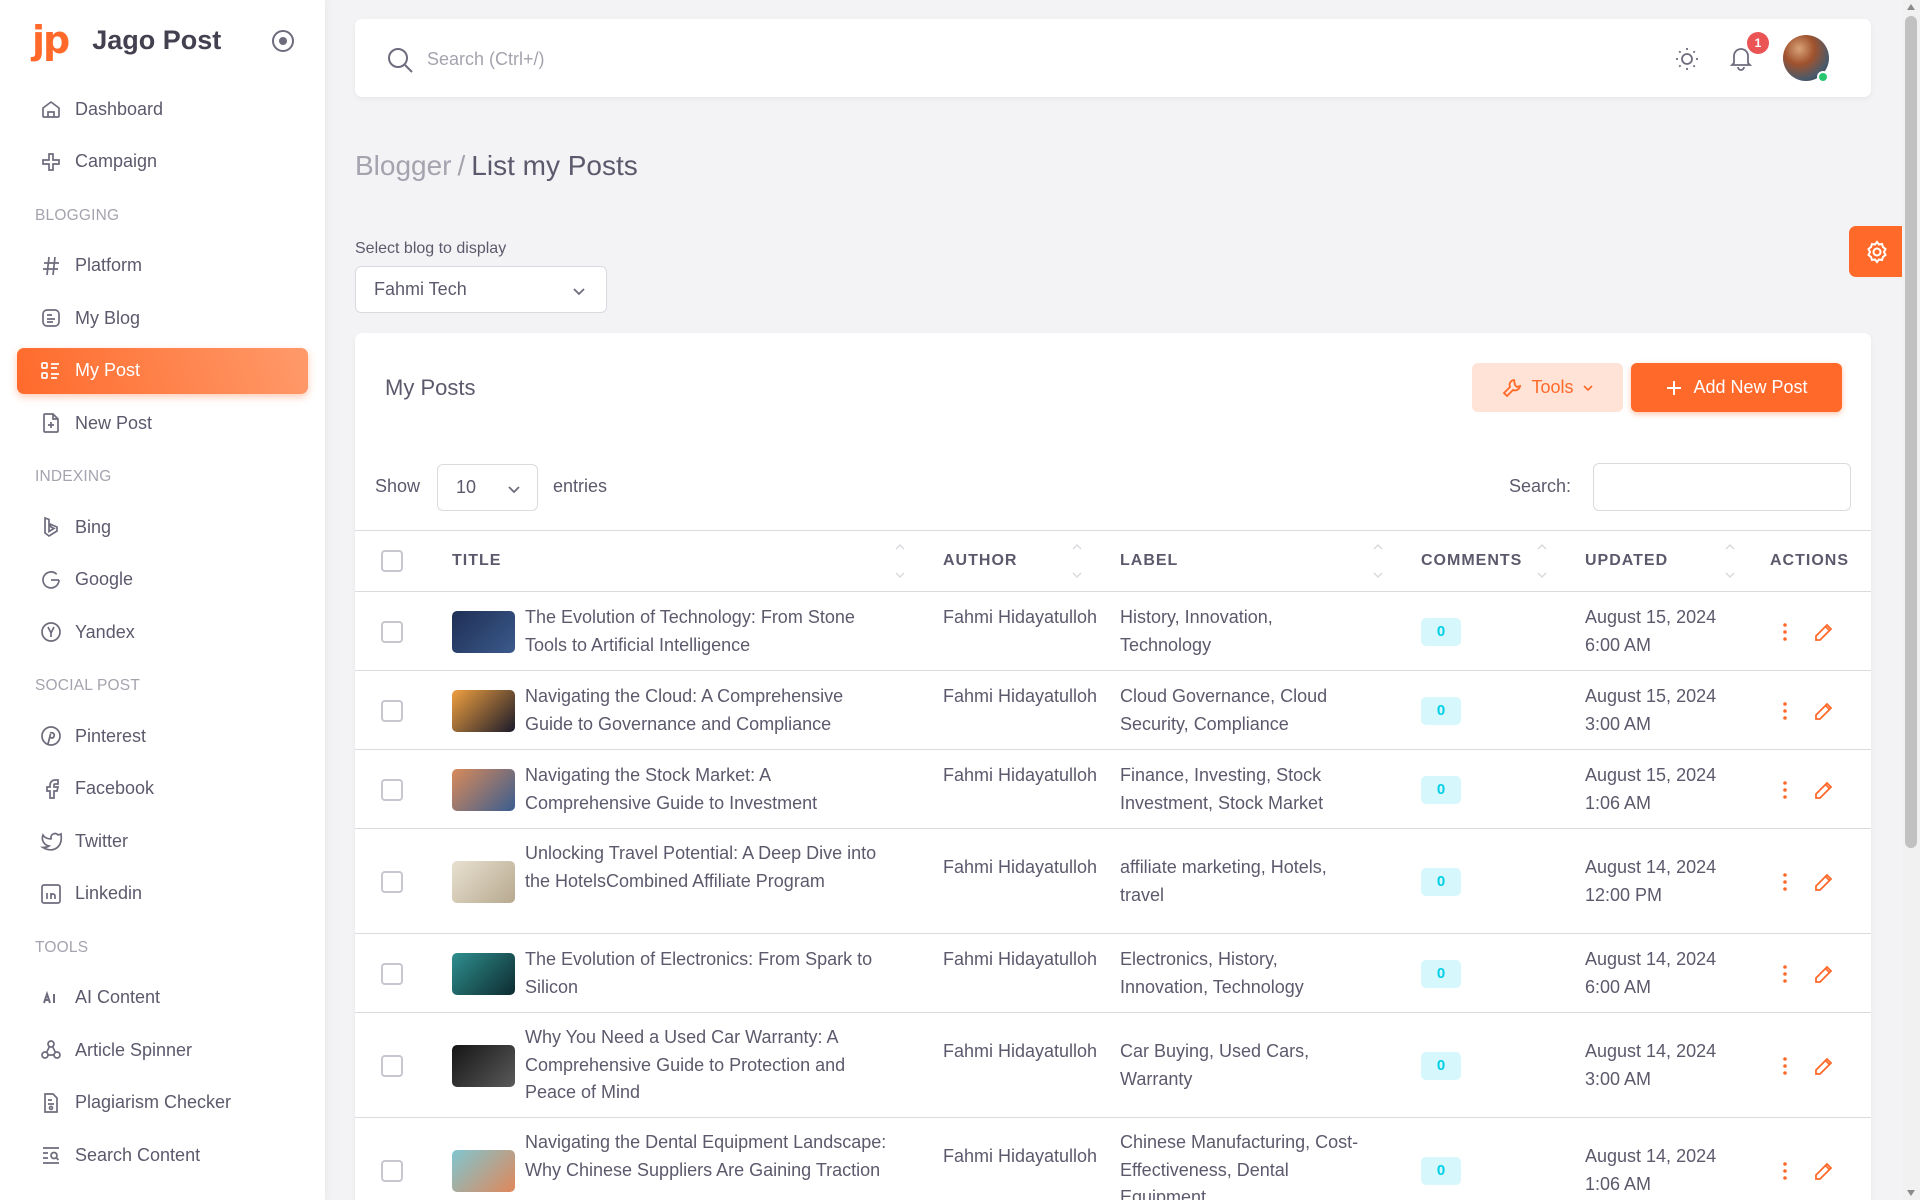 The height and width of the screenshot is (1200, 1920). Describe the element at coordinates (1471, 561) in the screenshot. I see `column-header-comments: COMMENTS` at that location.